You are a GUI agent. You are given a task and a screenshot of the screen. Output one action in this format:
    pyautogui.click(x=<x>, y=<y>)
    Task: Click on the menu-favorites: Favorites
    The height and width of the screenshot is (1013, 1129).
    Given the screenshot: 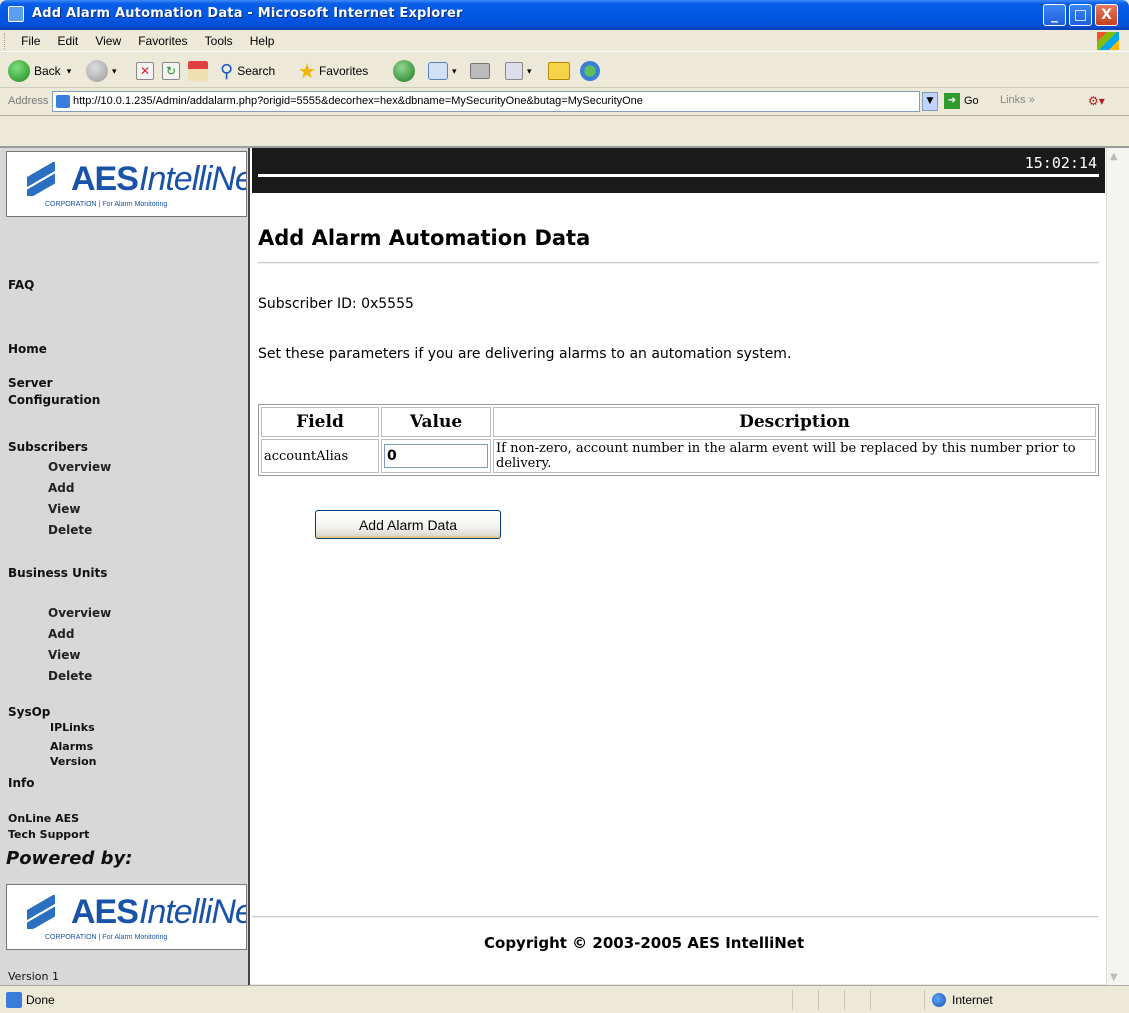 What is the action you would take?
    pyautogui.click(x=162, y=41)
    